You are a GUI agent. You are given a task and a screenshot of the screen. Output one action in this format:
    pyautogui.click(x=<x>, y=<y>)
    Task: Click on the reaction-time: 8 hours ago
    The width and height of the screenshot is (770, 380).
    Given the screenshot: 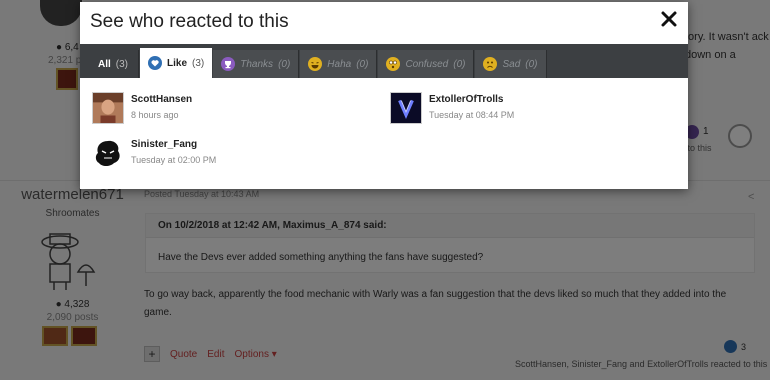 What is the action you would take?
    pyautogui.click(x=155, y=115)
    